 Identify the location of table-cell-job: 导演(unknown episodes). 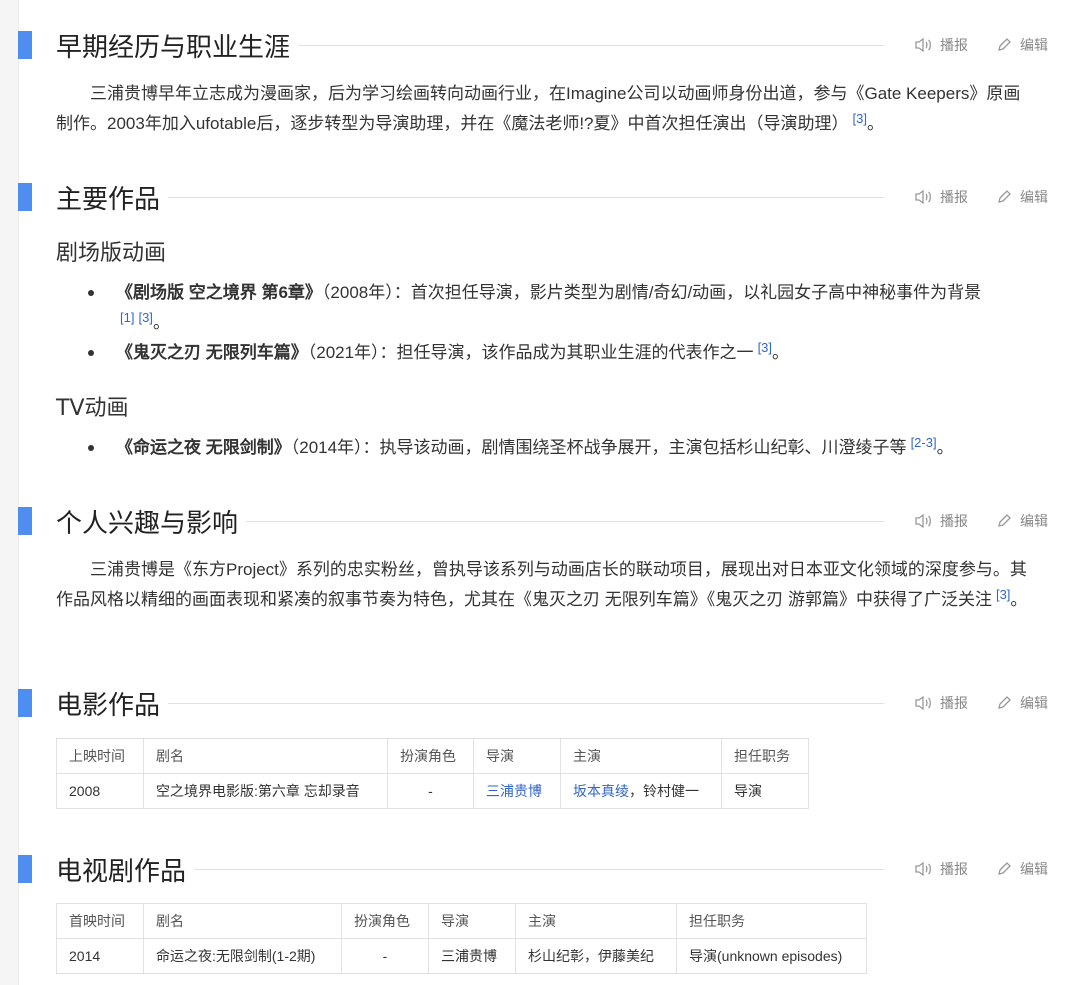
(771, 956).